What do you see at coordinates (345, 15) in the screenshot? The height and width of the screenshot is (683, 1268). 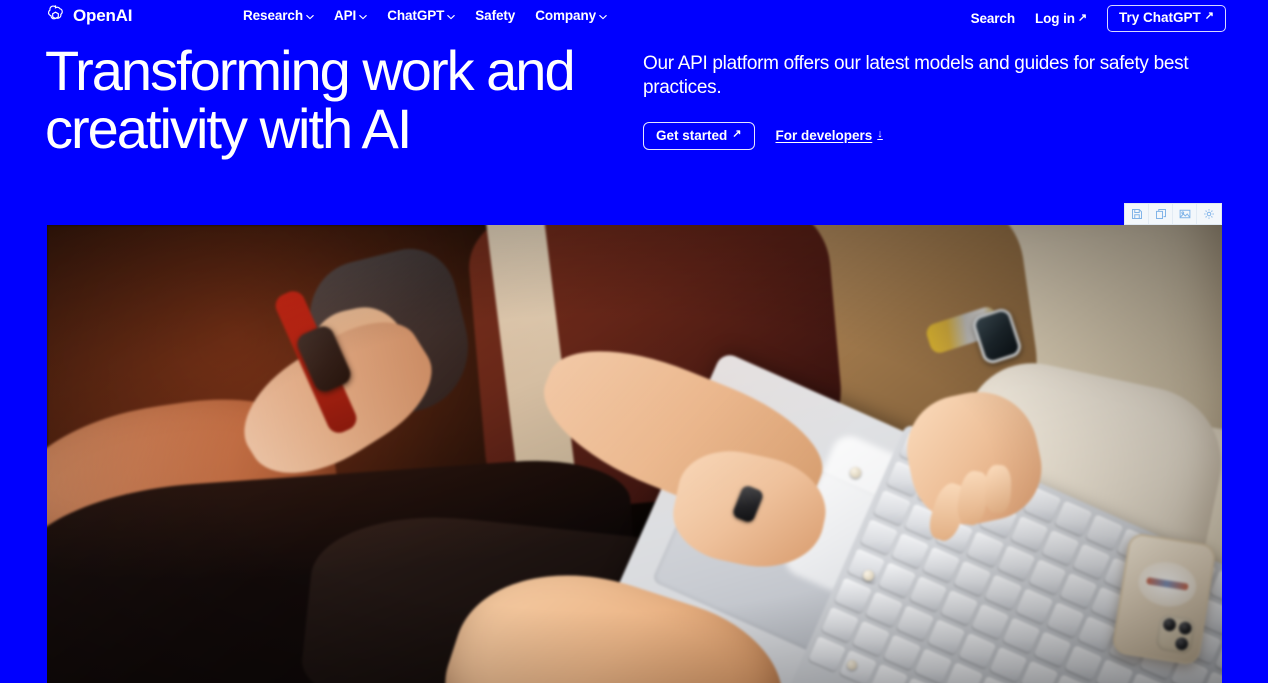 I see `nav-item-api-label: API` at bounding box center [345, 15].